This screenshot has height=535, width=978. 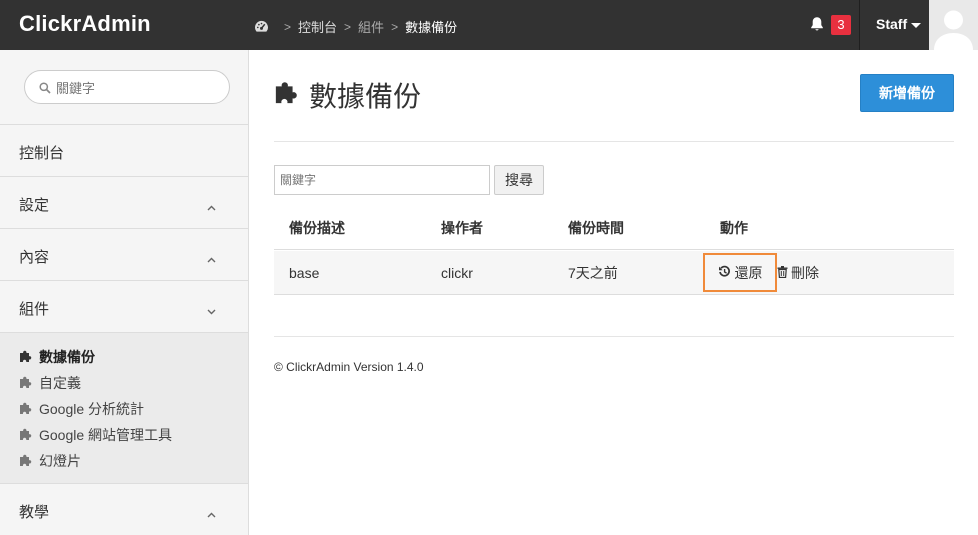 I want to click on submenu-item-google-webmaster: Google 網站管理工具, so click(x=95, y=435).